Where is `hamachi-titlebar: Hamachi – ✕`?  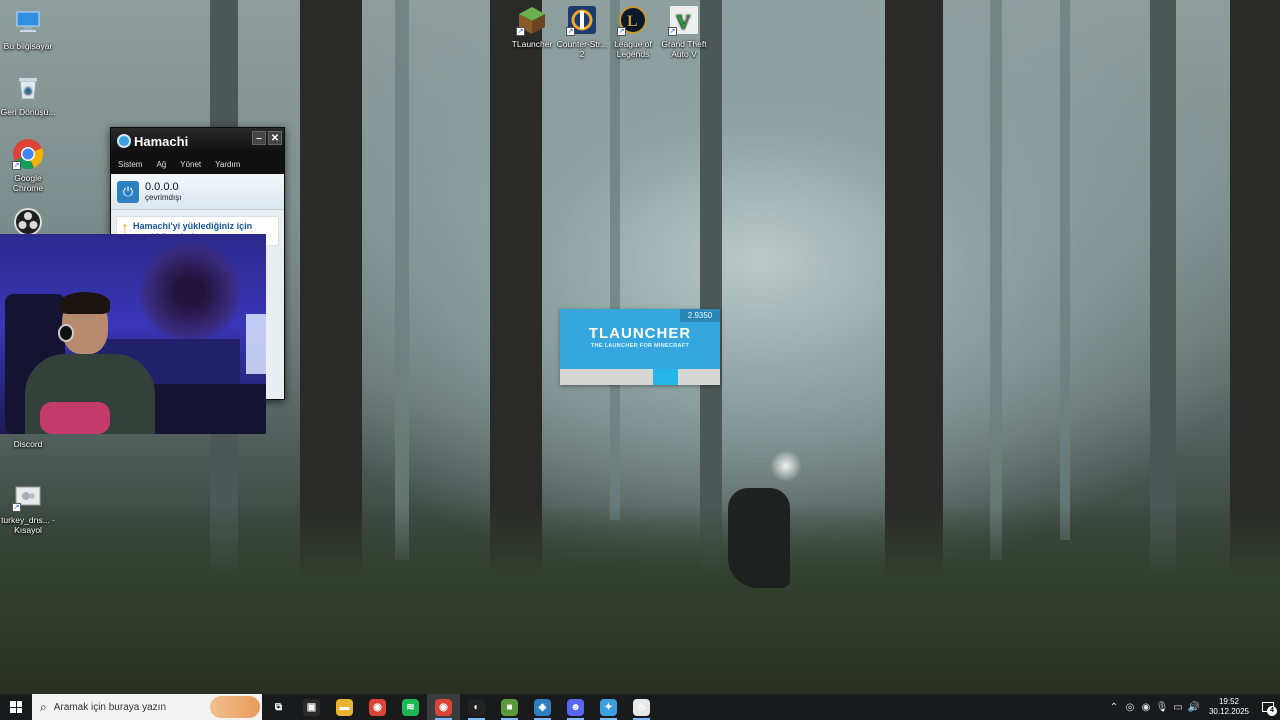
hamachi-titlebar: Hamachi – ✕ is located at coordinates (197, 141).